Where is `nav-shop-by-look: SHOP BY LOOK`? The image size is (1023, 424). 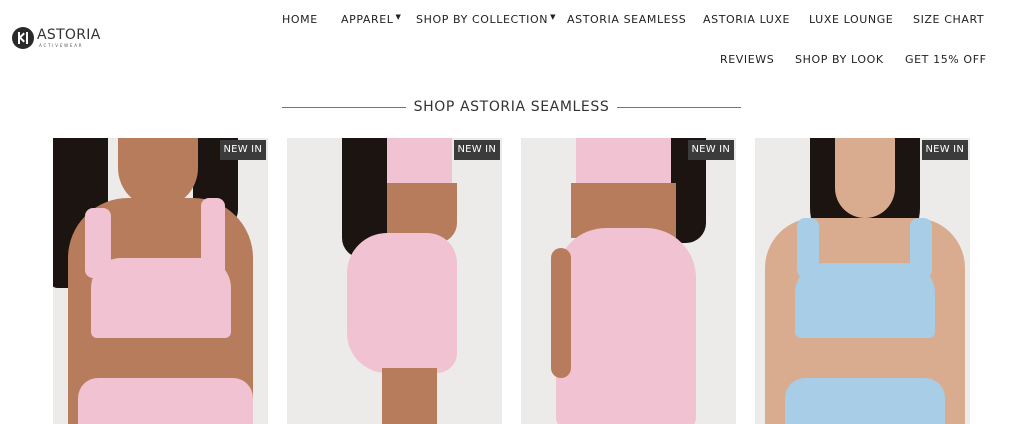
nav-shop-by-look: SHOP BY LOOK is located at coordinates (839, 59).